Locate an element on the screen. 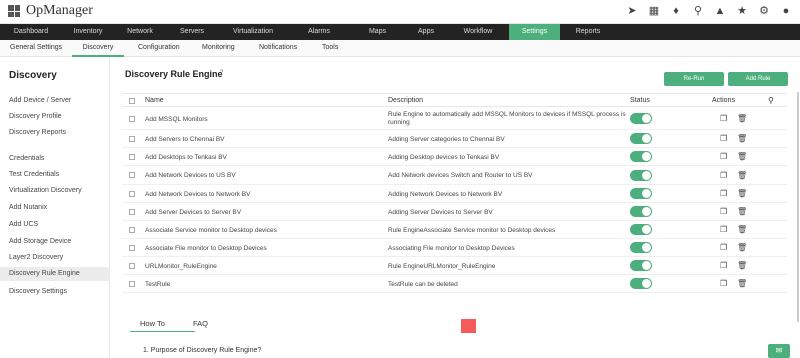 This screenshot has height=358, width=800. rocket-icon: ➤ is located at coordinates (632, 11).